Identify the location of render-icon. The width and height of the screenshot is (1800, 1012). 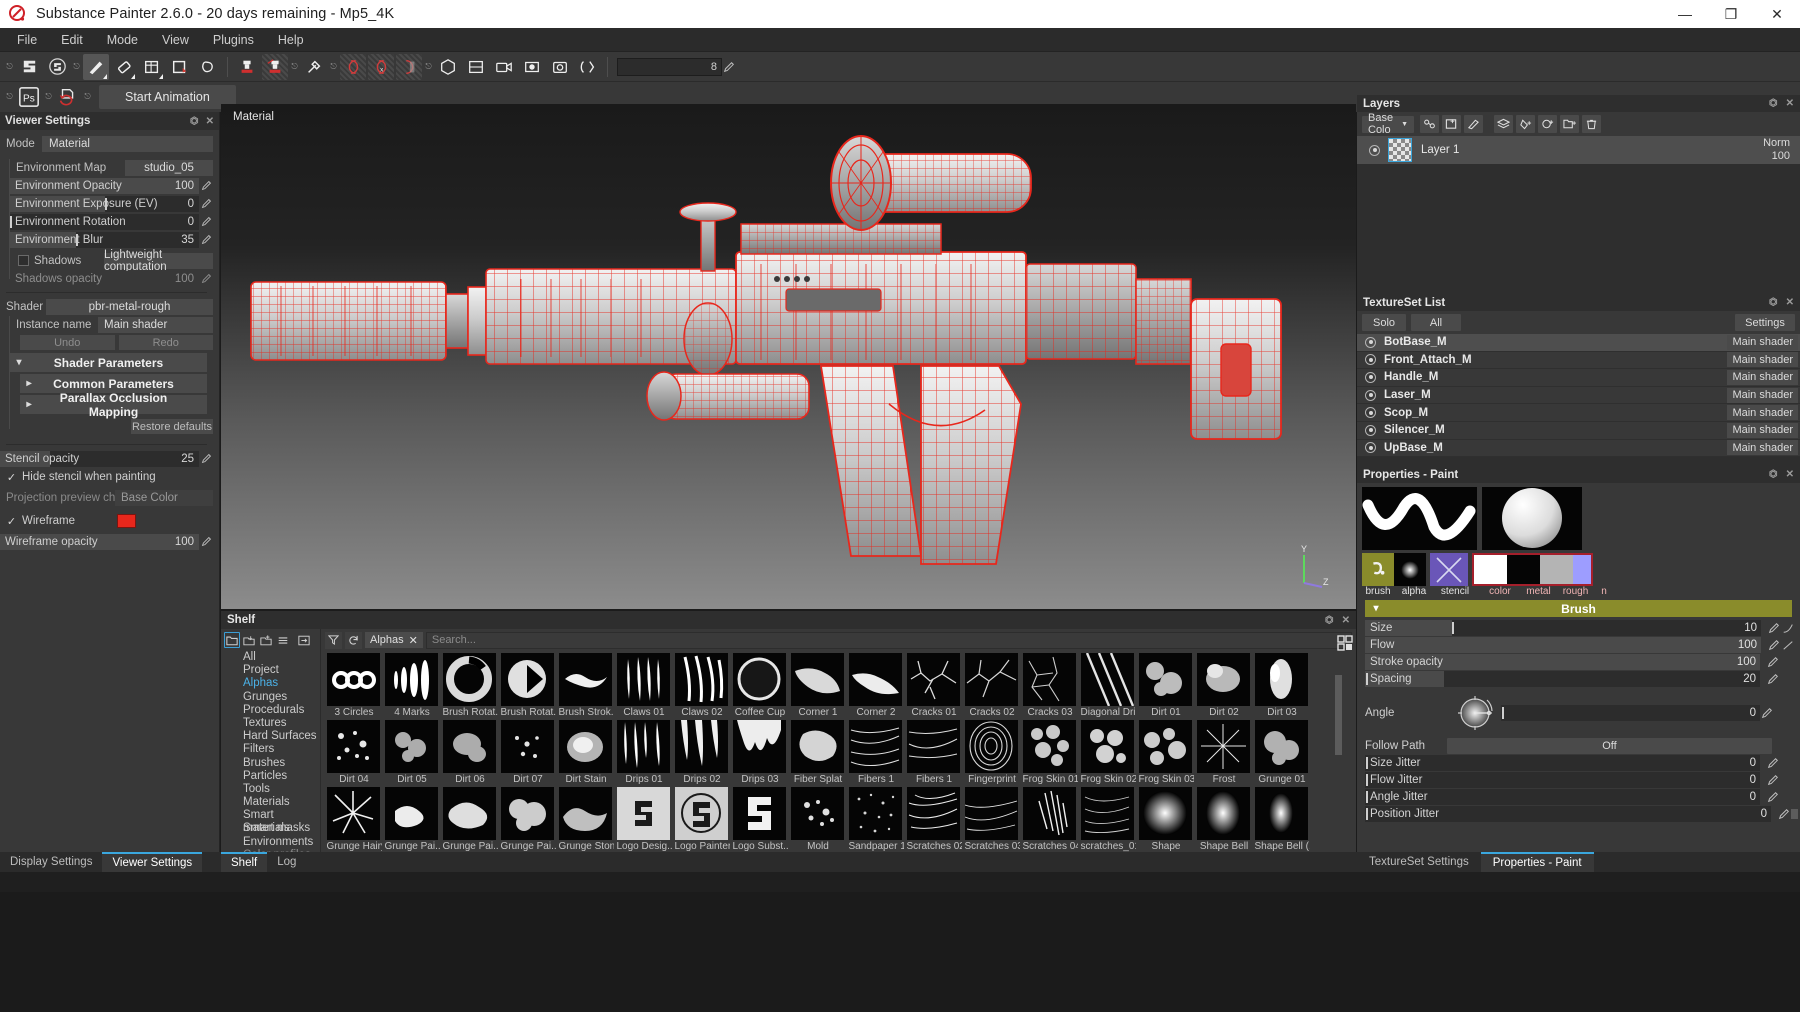
(532, 67).